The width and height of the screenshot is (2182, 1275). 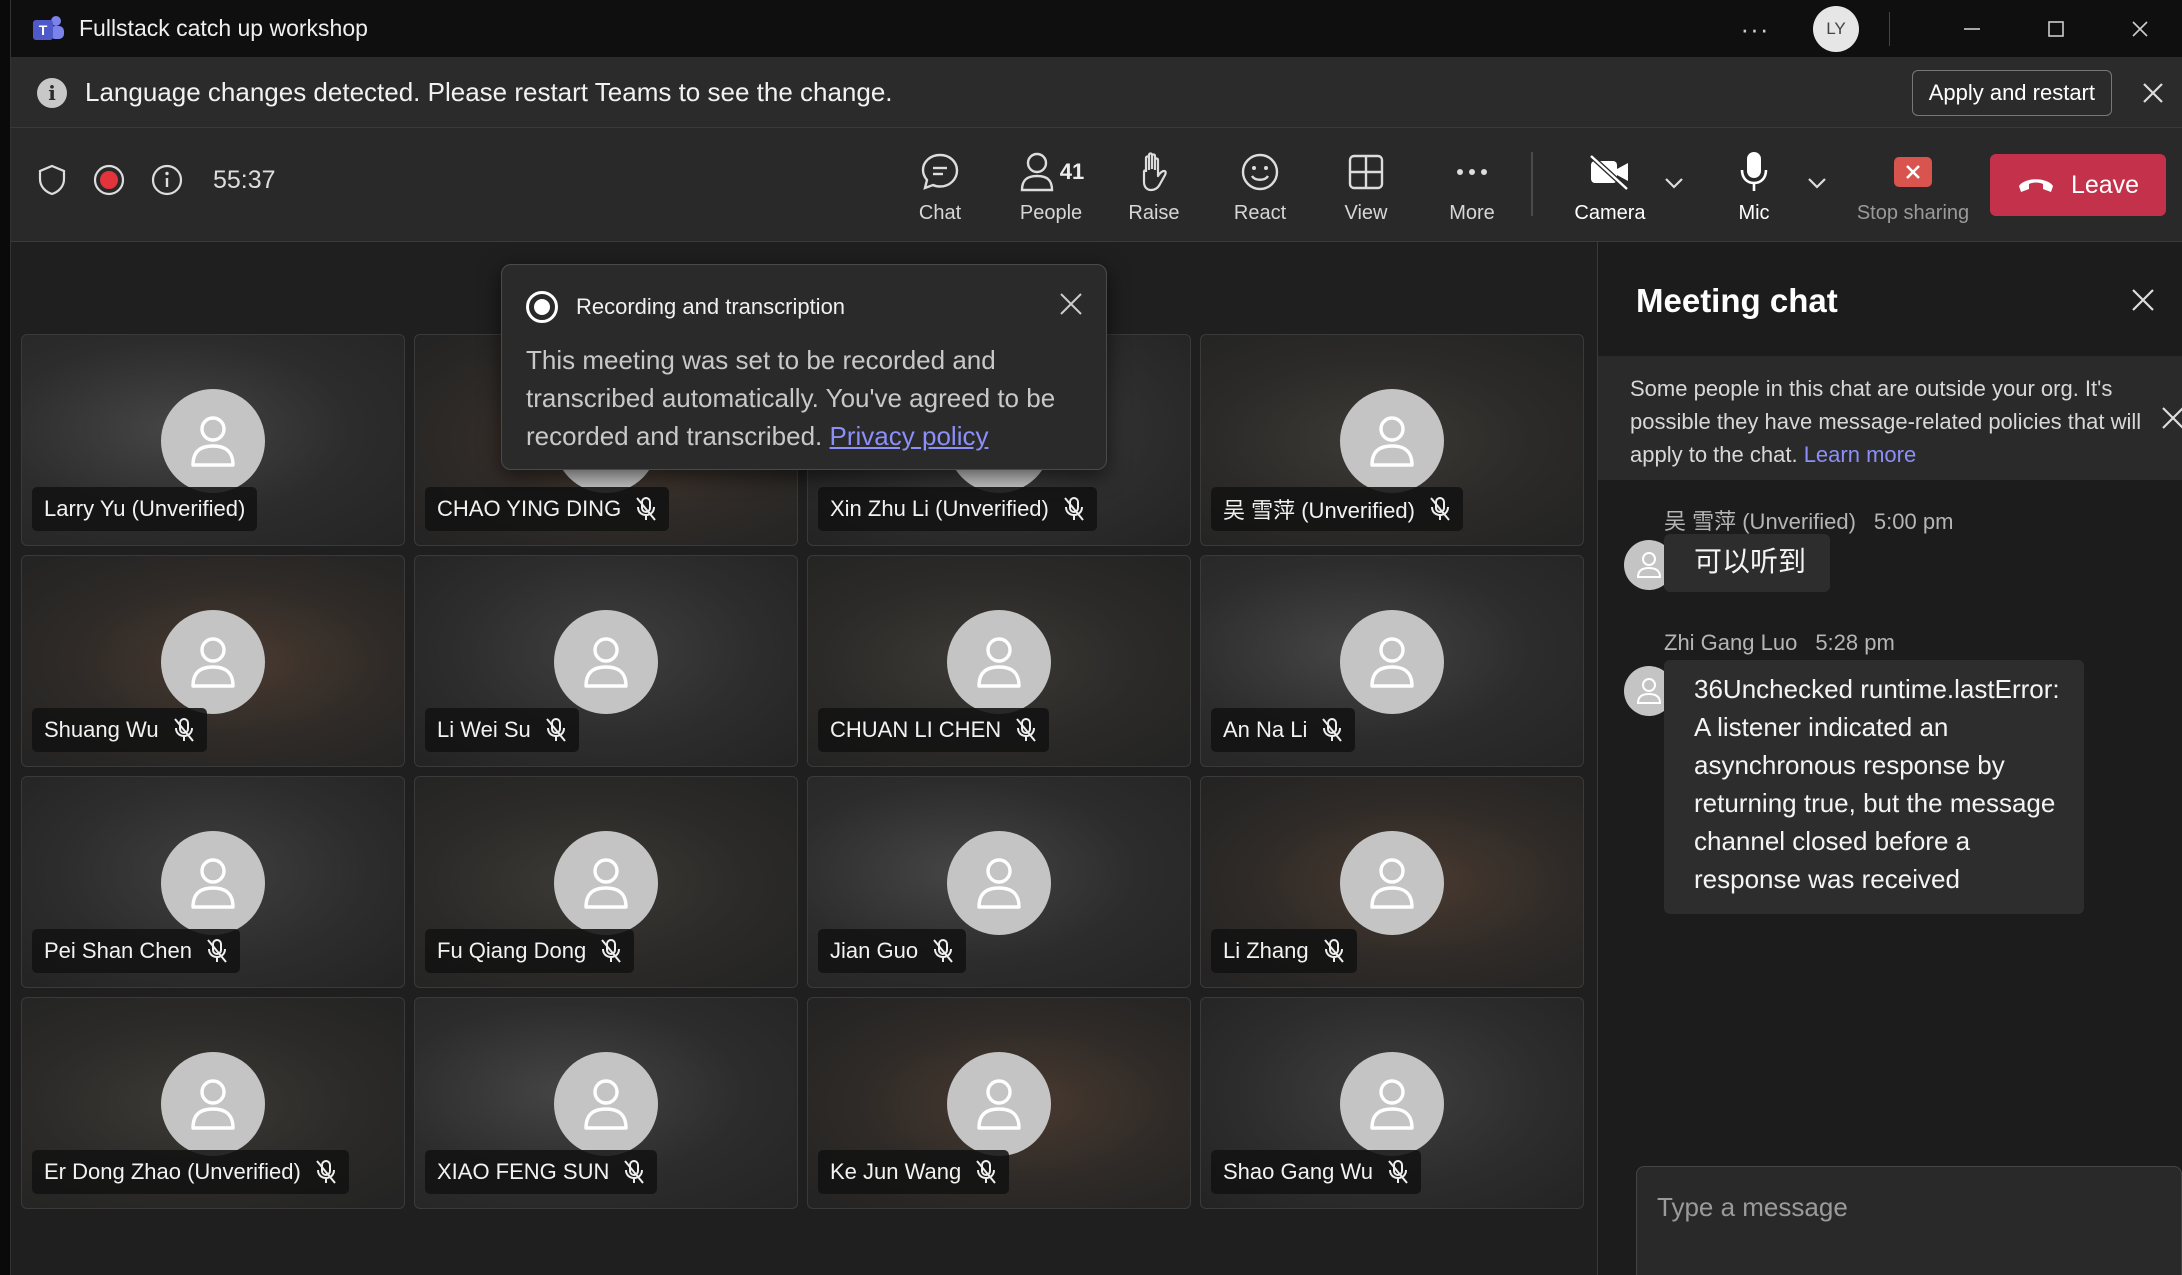 What do you see at coordinates (1472, 186) in the screenshot?
I see `more-button: More` at bounding box center [1472, 186].